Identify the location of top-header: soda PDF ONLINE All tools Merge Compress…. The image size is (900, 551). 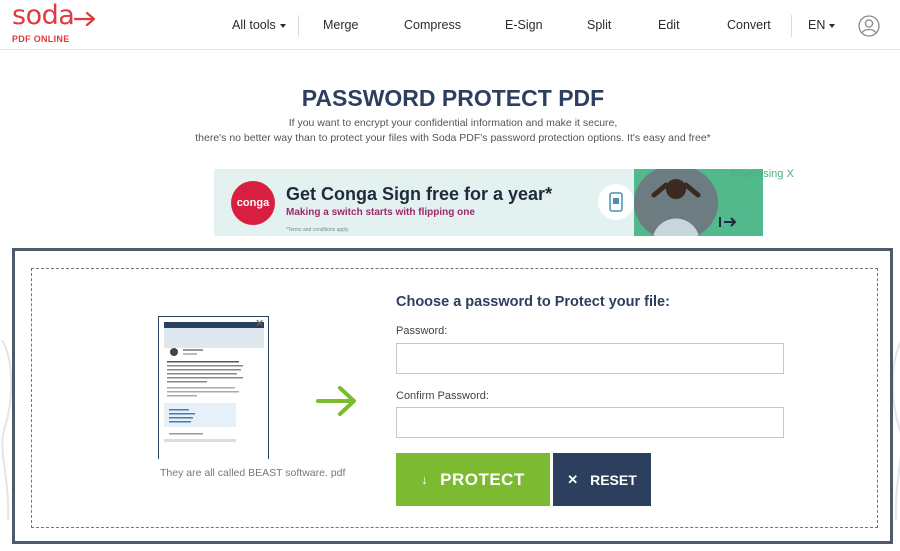
(450, 25).